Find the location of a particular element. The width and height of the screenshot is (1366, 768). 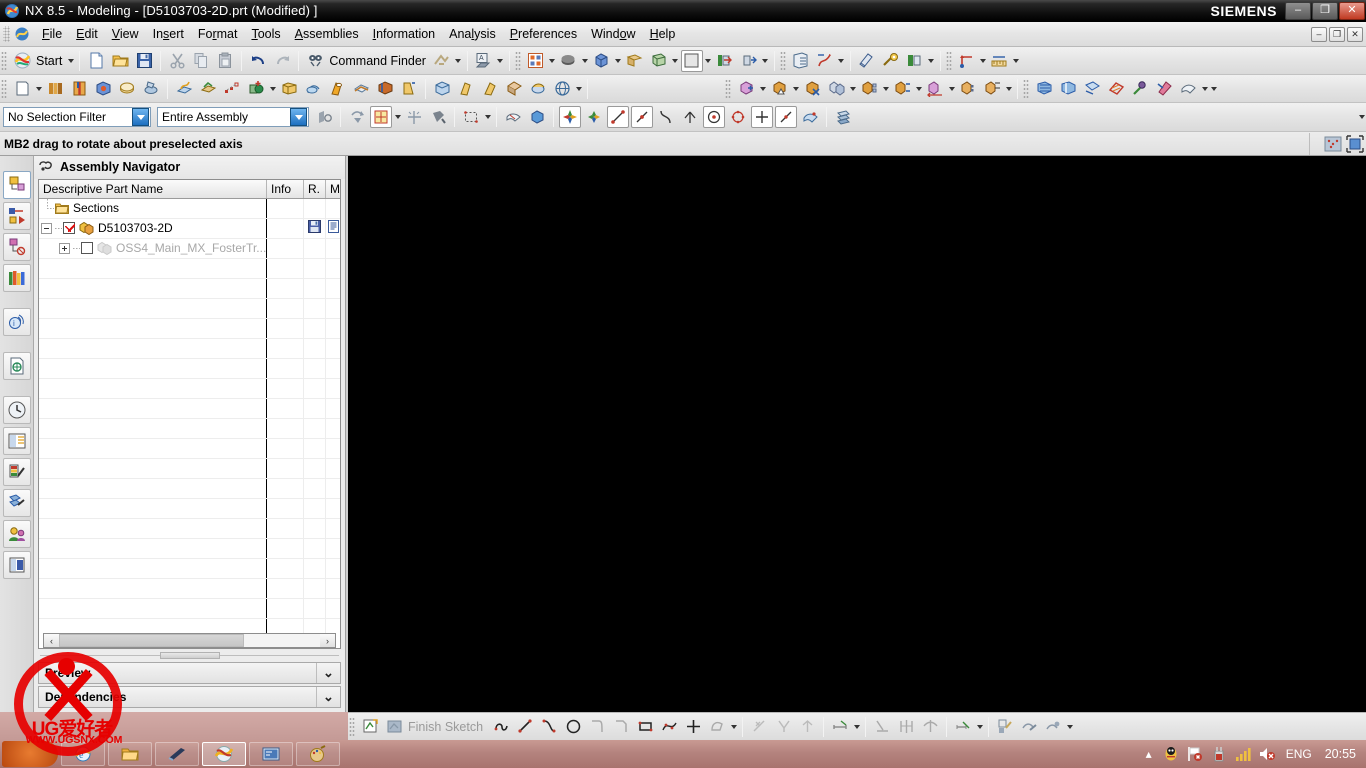

menu-help: Help is located at coordinates (663, 34).